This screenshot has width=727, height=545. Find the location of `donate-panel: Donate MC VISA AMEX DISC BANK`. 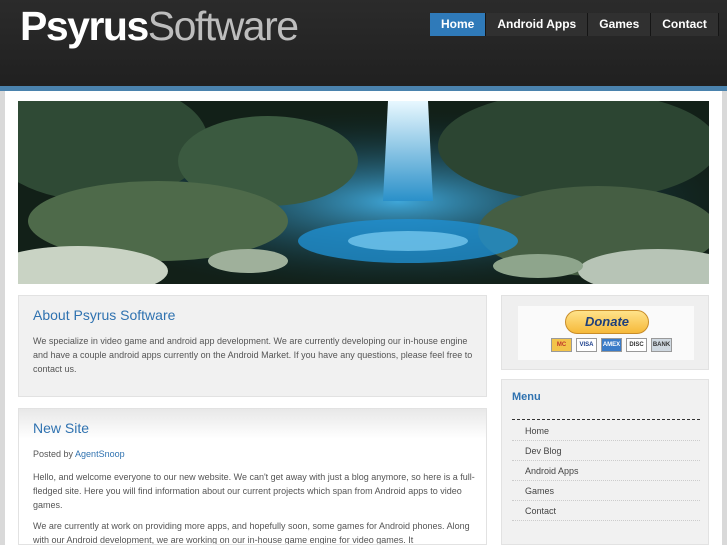

donate-panel: Donate MC VISA AMEX DISC BANK is located at coordinates (606, 333).